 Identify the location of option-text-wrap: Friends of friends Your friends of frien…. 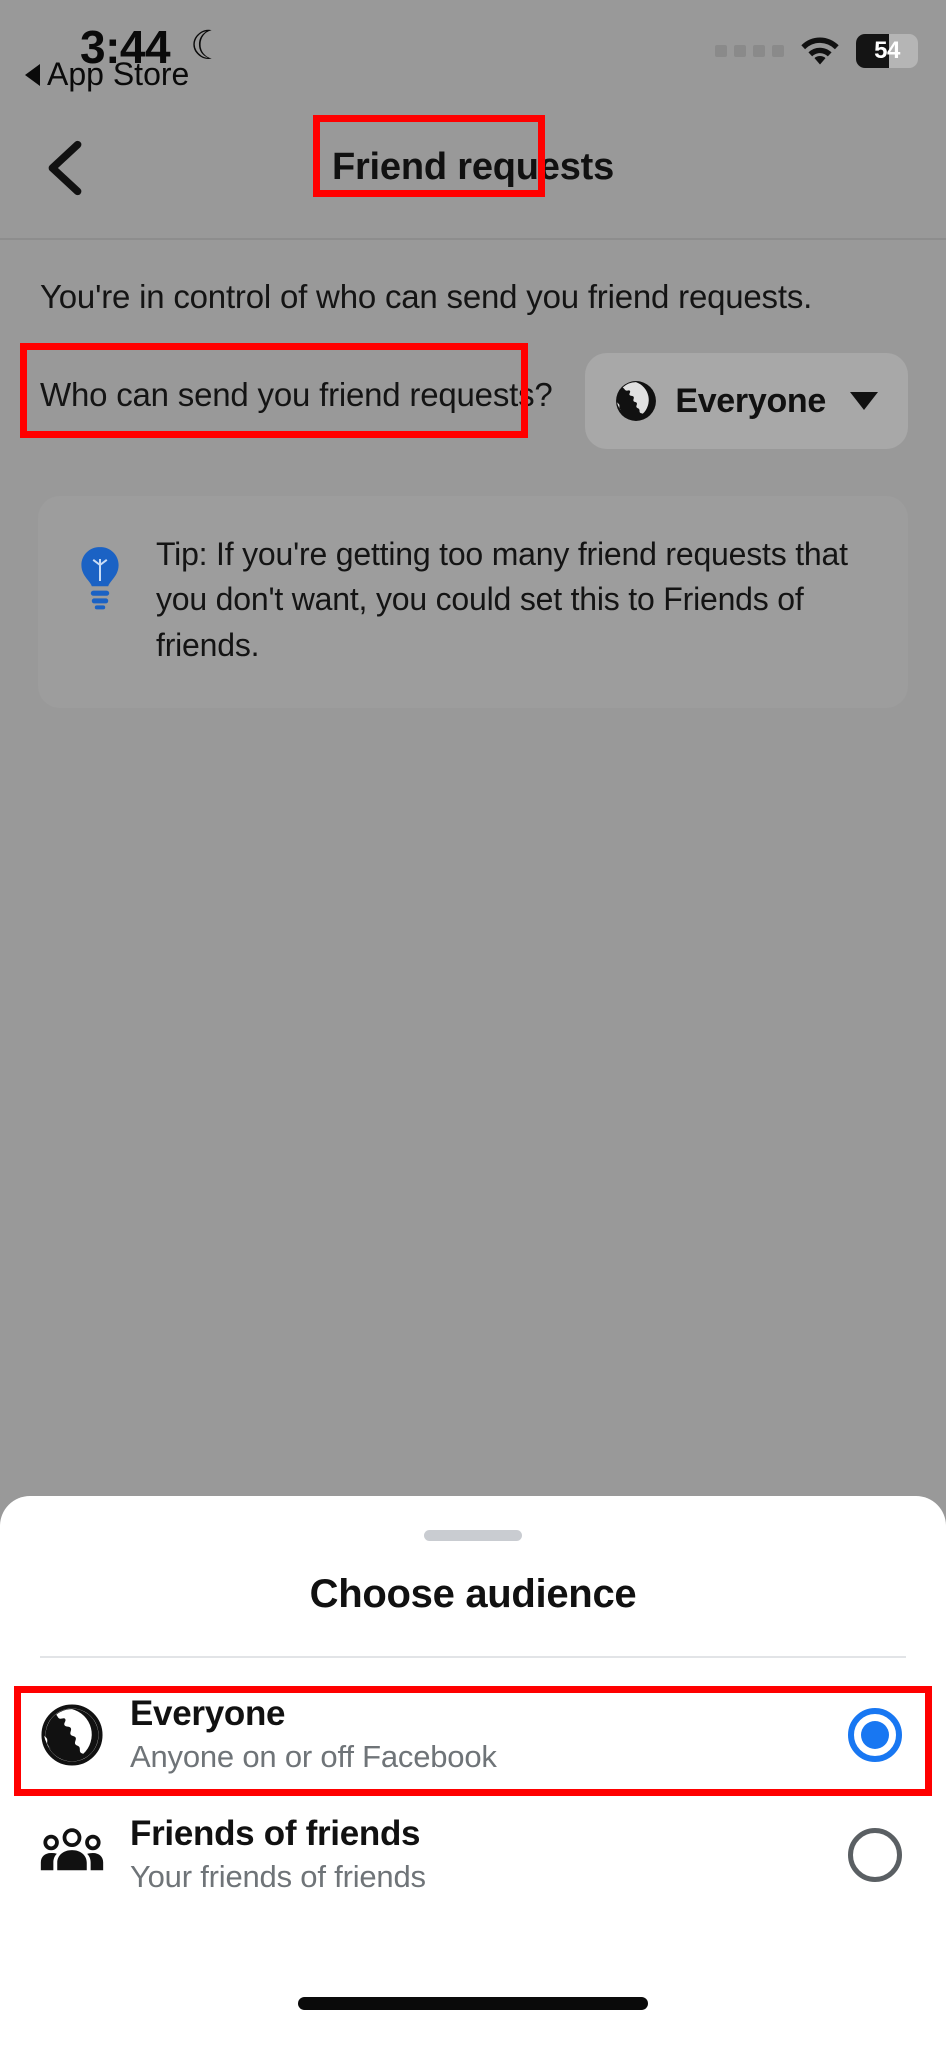
(489, 1855).